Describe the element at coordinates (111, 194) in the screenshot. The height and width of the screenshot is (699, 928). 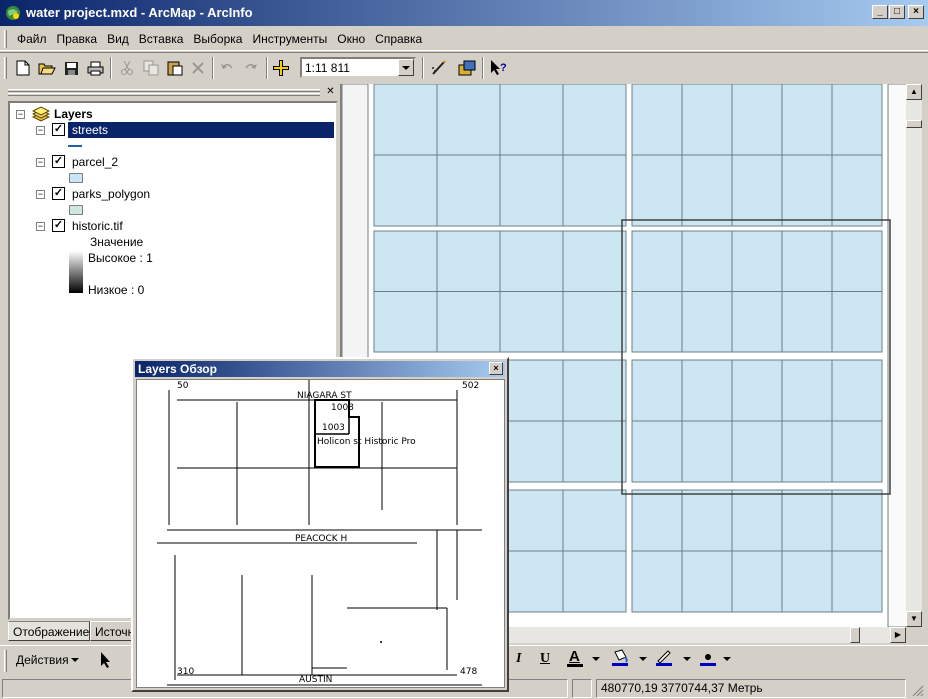
I see `layer-name: parks_polygon` at that location.